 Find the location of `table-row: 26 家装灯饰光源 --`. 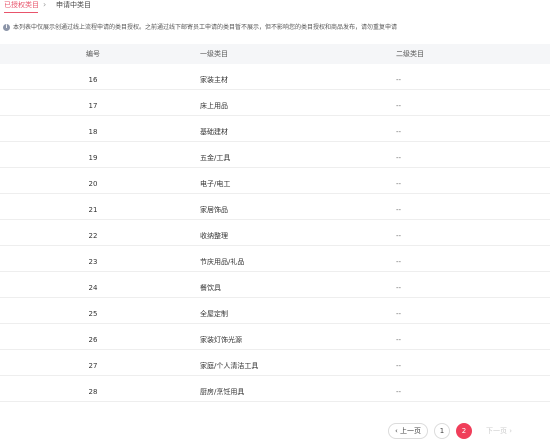

table-row: 26 家装灯饰光源 -- is located at coordinates (275, 337).